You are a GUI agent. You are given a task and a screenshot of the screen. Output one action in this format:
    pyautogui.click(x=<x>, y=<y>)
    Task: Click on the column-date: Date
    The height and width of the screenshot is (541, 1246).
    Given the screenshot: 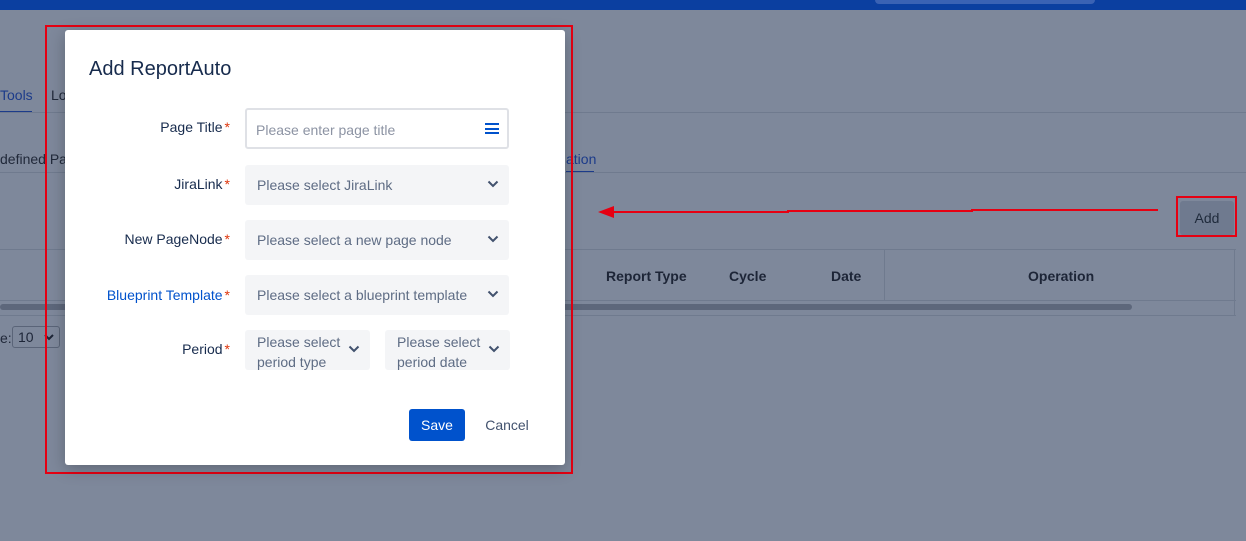 What is the action you would take?
    pyautogui.click(x=846, y=276)
    